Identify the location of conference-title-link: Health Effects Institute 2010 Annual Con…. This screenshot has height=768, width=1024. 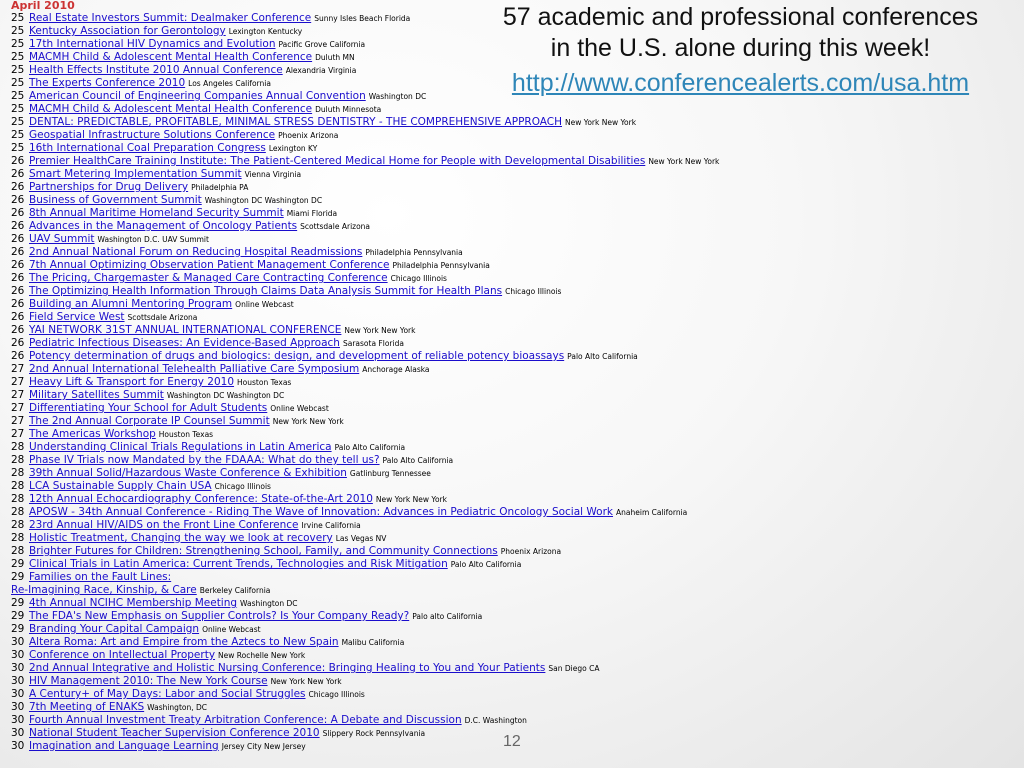
(156, 70).